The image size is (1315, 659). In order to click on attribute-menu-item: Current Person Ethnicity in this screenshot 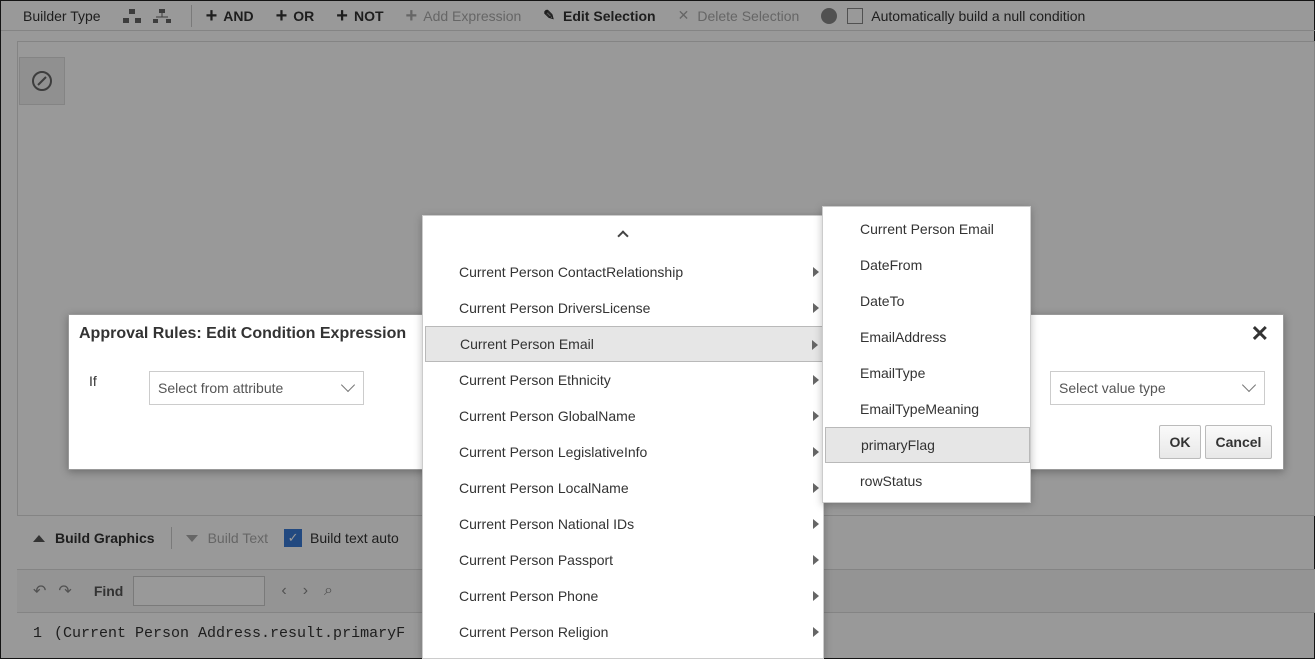, I will do `click(624, 380)`.